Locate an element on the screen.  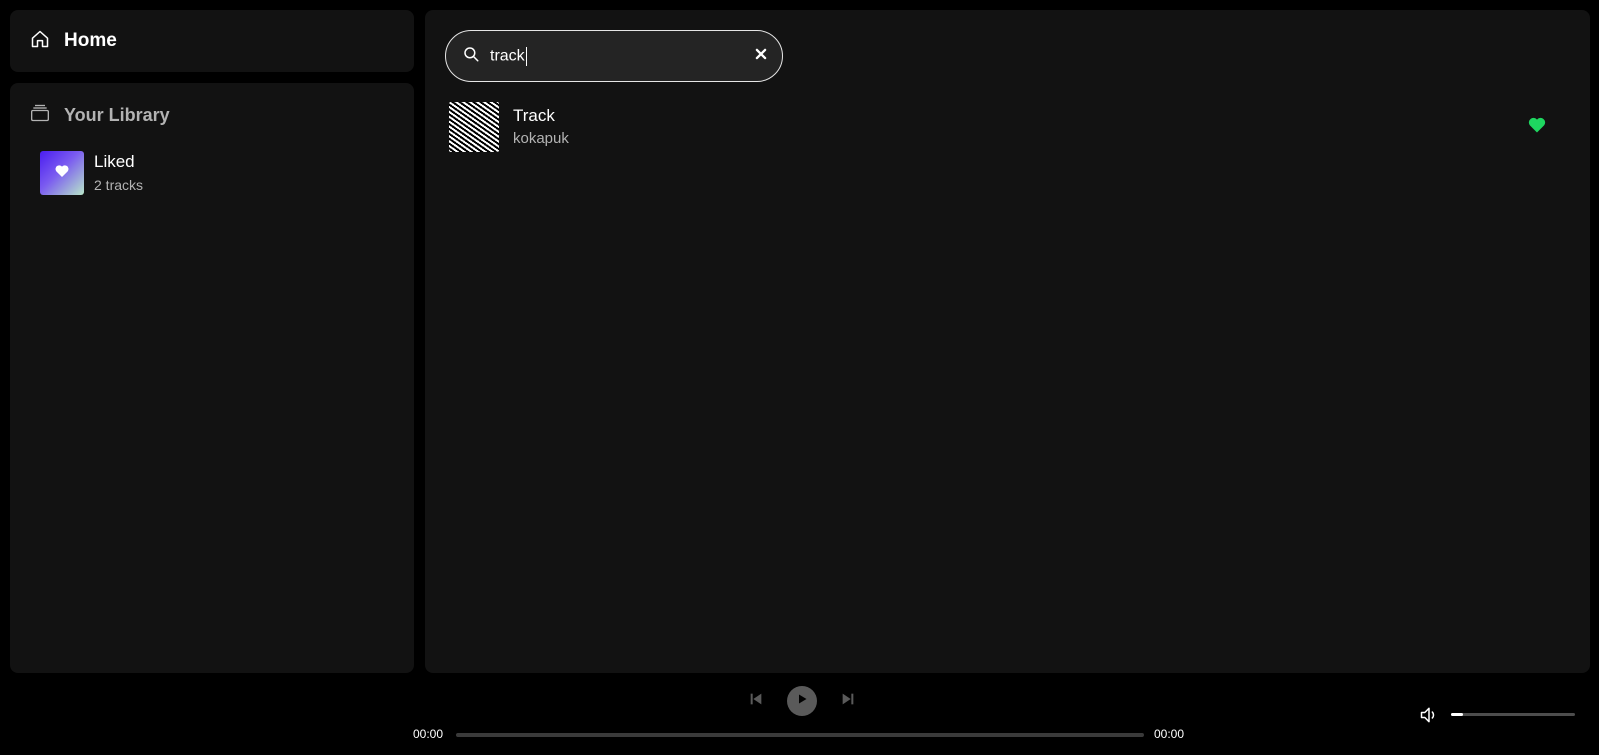
close-icon is located at coordinates (761, 56).